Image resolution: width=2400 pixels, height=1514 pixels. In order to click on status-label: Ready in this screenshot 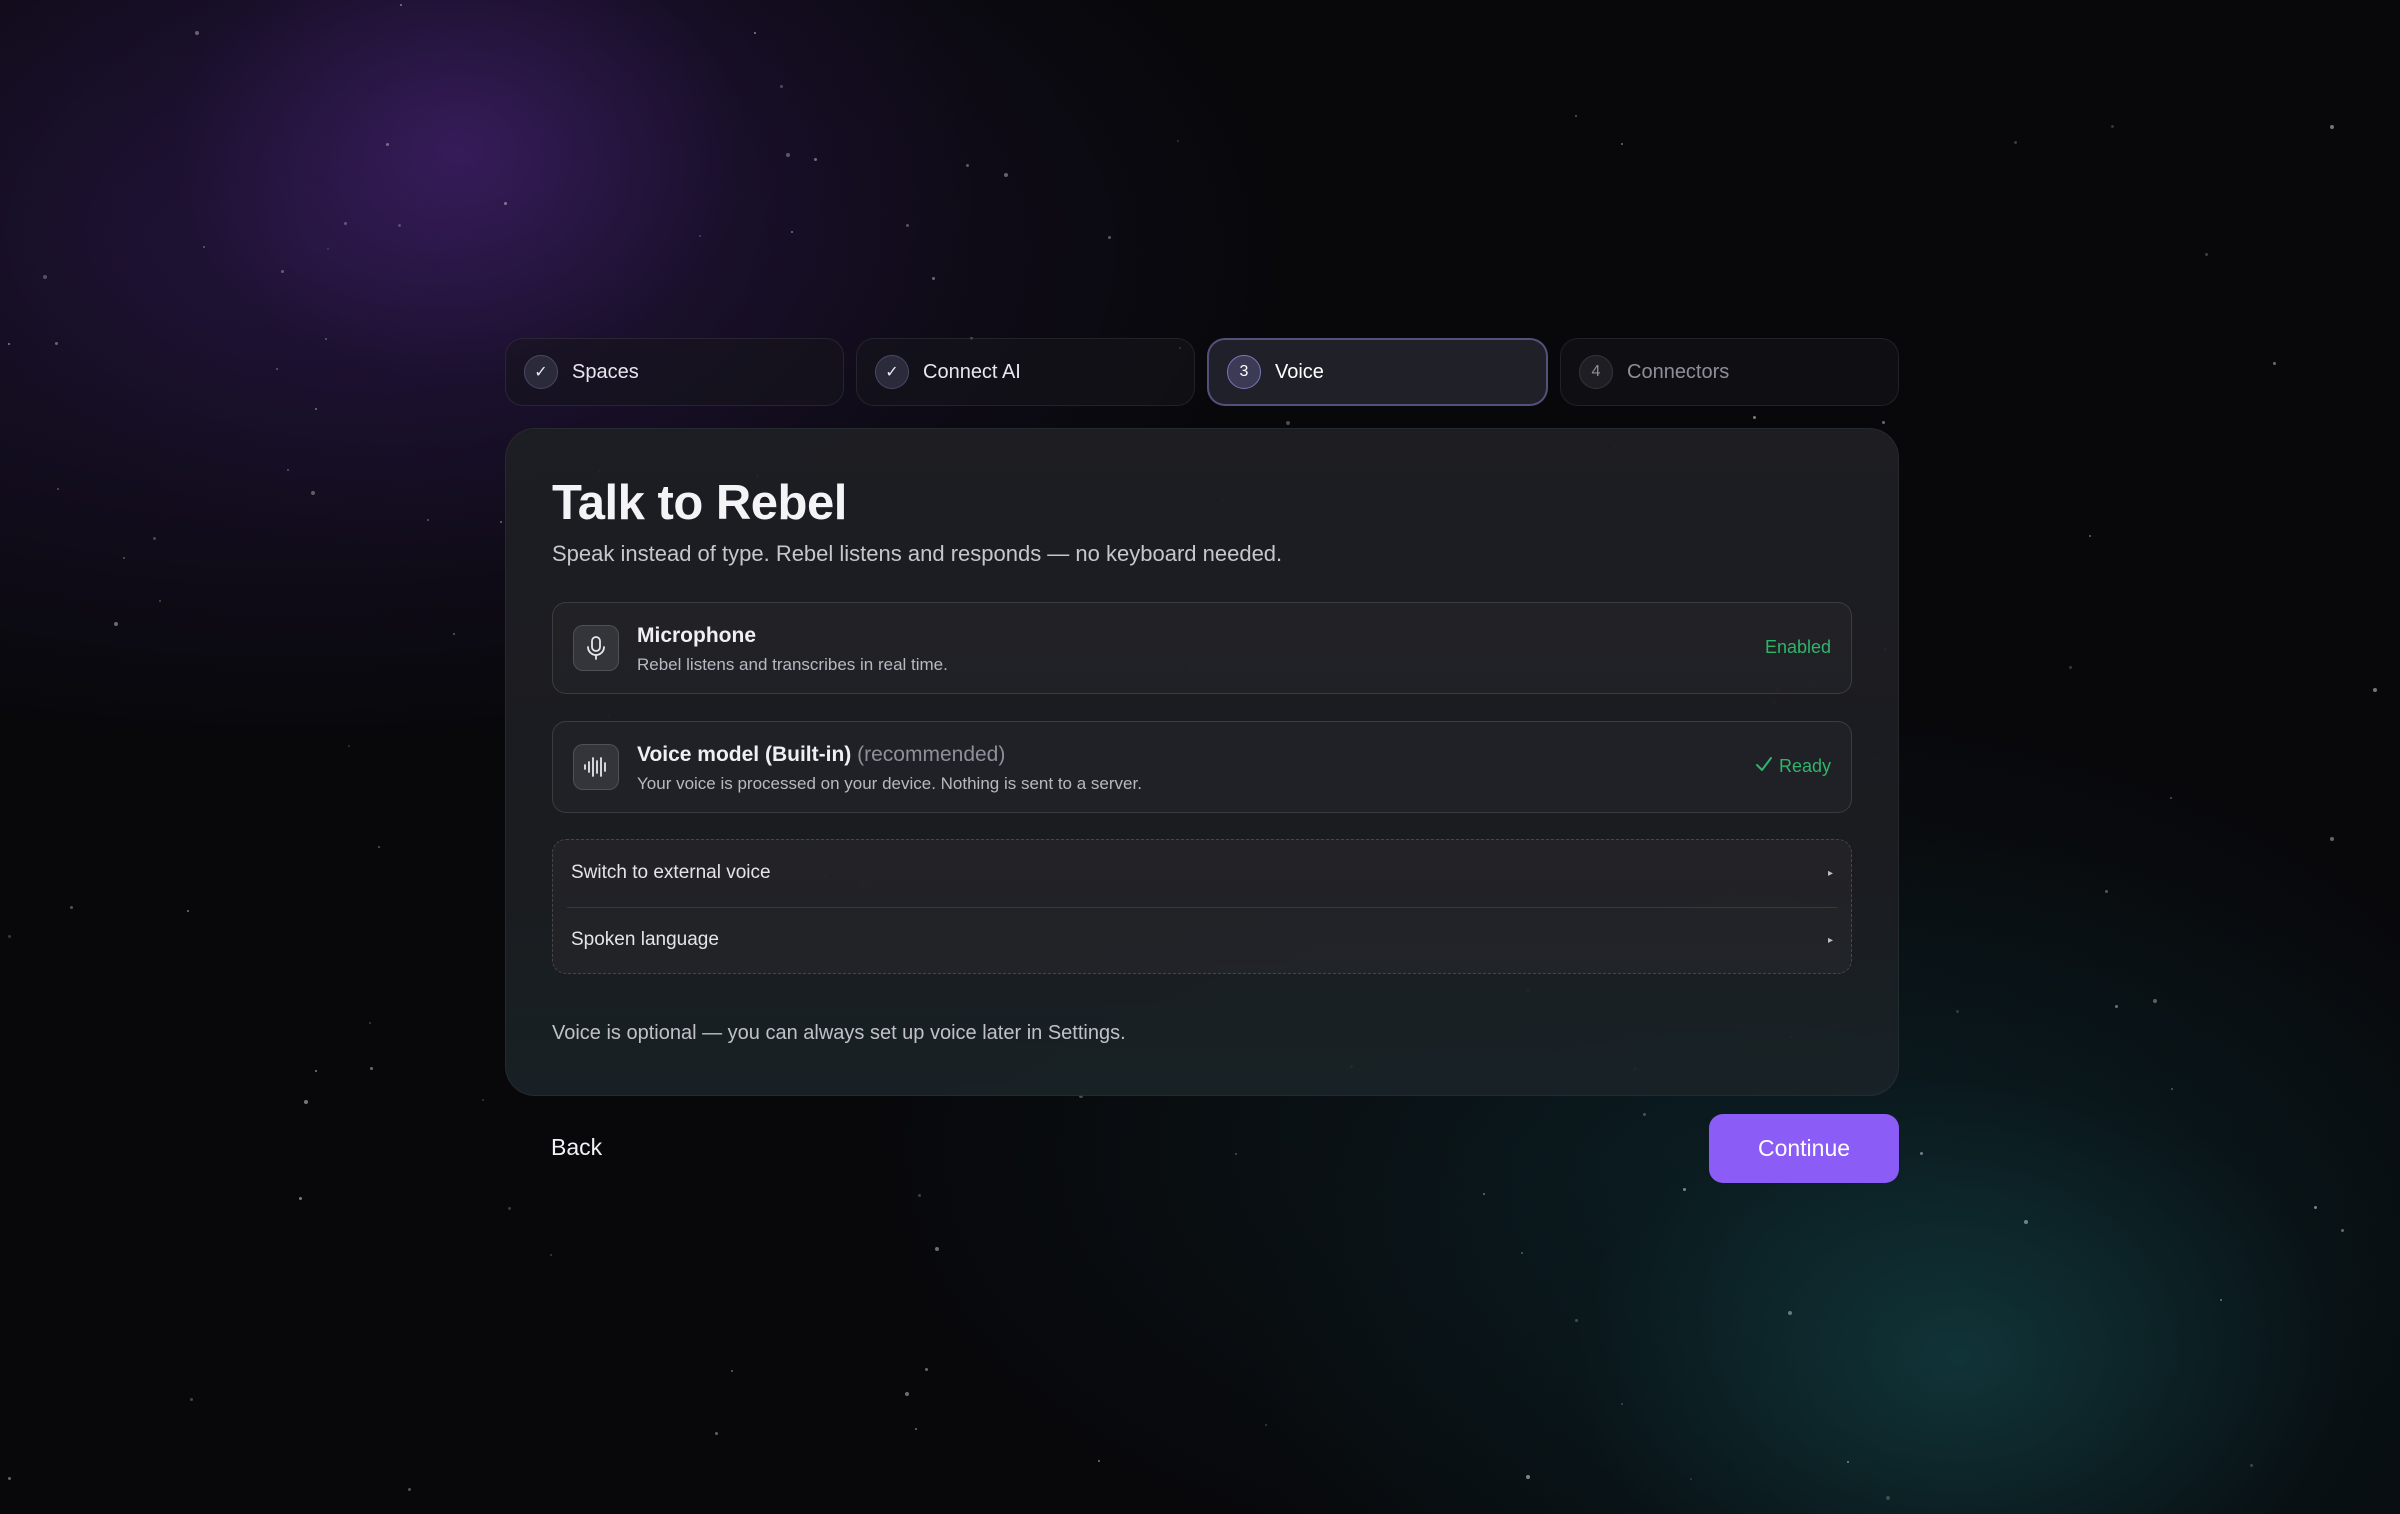, I will do `click(1804, 766)`.